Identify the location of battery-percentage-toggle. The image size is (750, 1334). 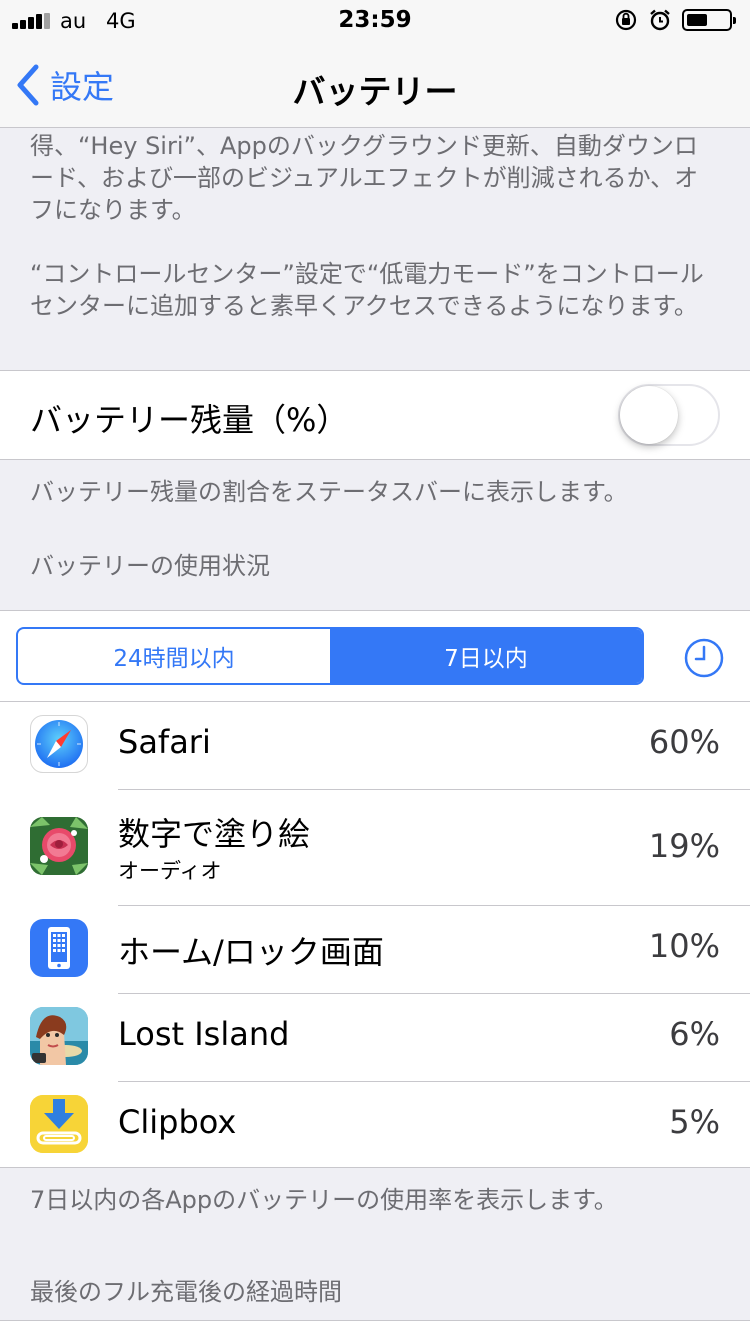
(669, 415).